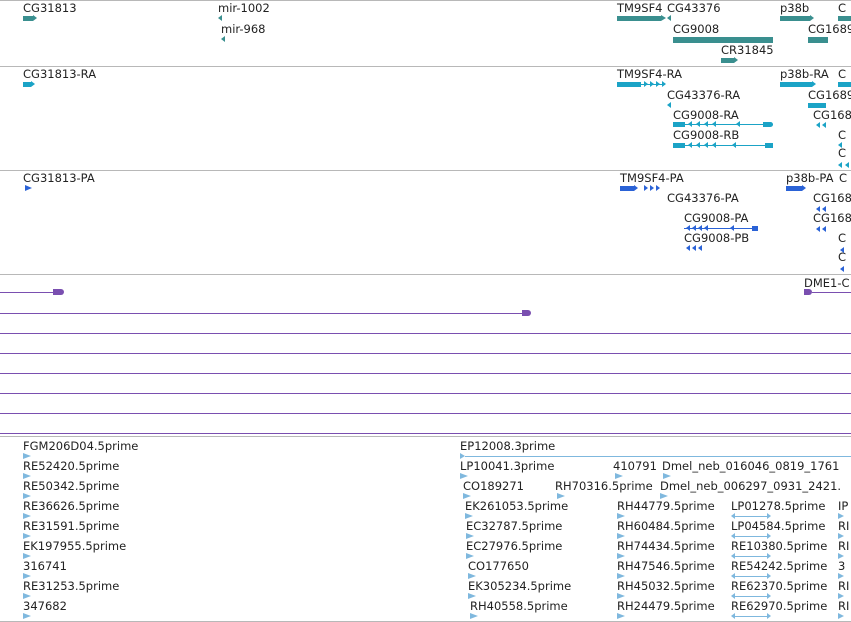  What do you see at coordinates (778, 526) in the screenshot?
I see `est-label: LP04584.5prime` at bounding box center [778, 526].